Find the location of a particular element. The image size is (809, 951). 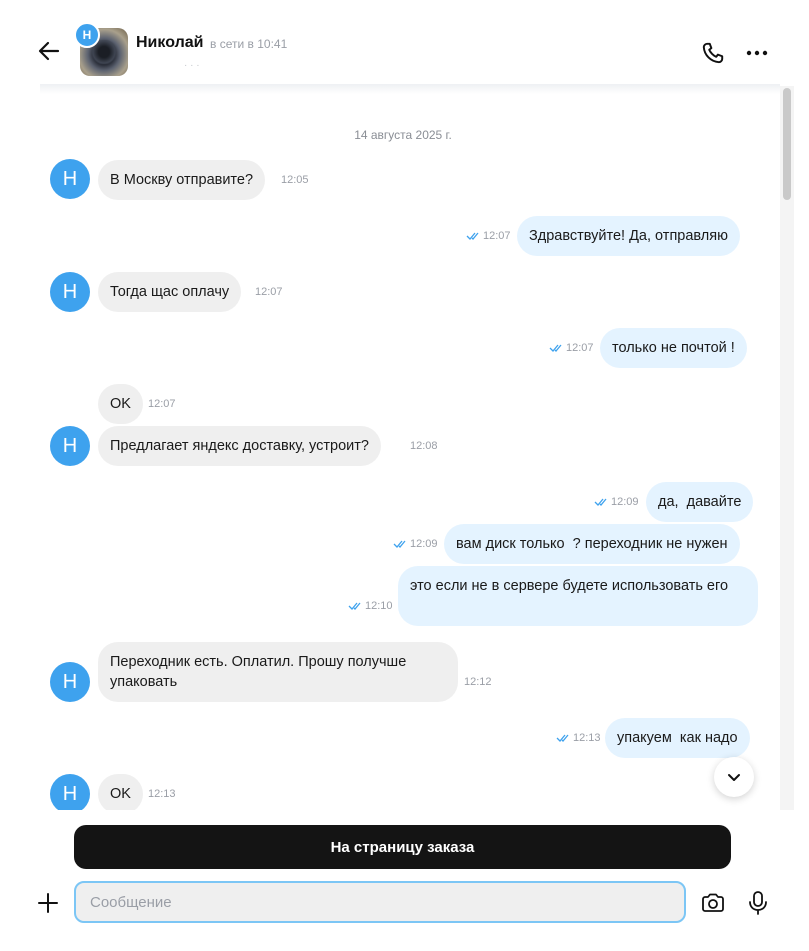

back-arrow-icon is located at coordinates (49, 51).